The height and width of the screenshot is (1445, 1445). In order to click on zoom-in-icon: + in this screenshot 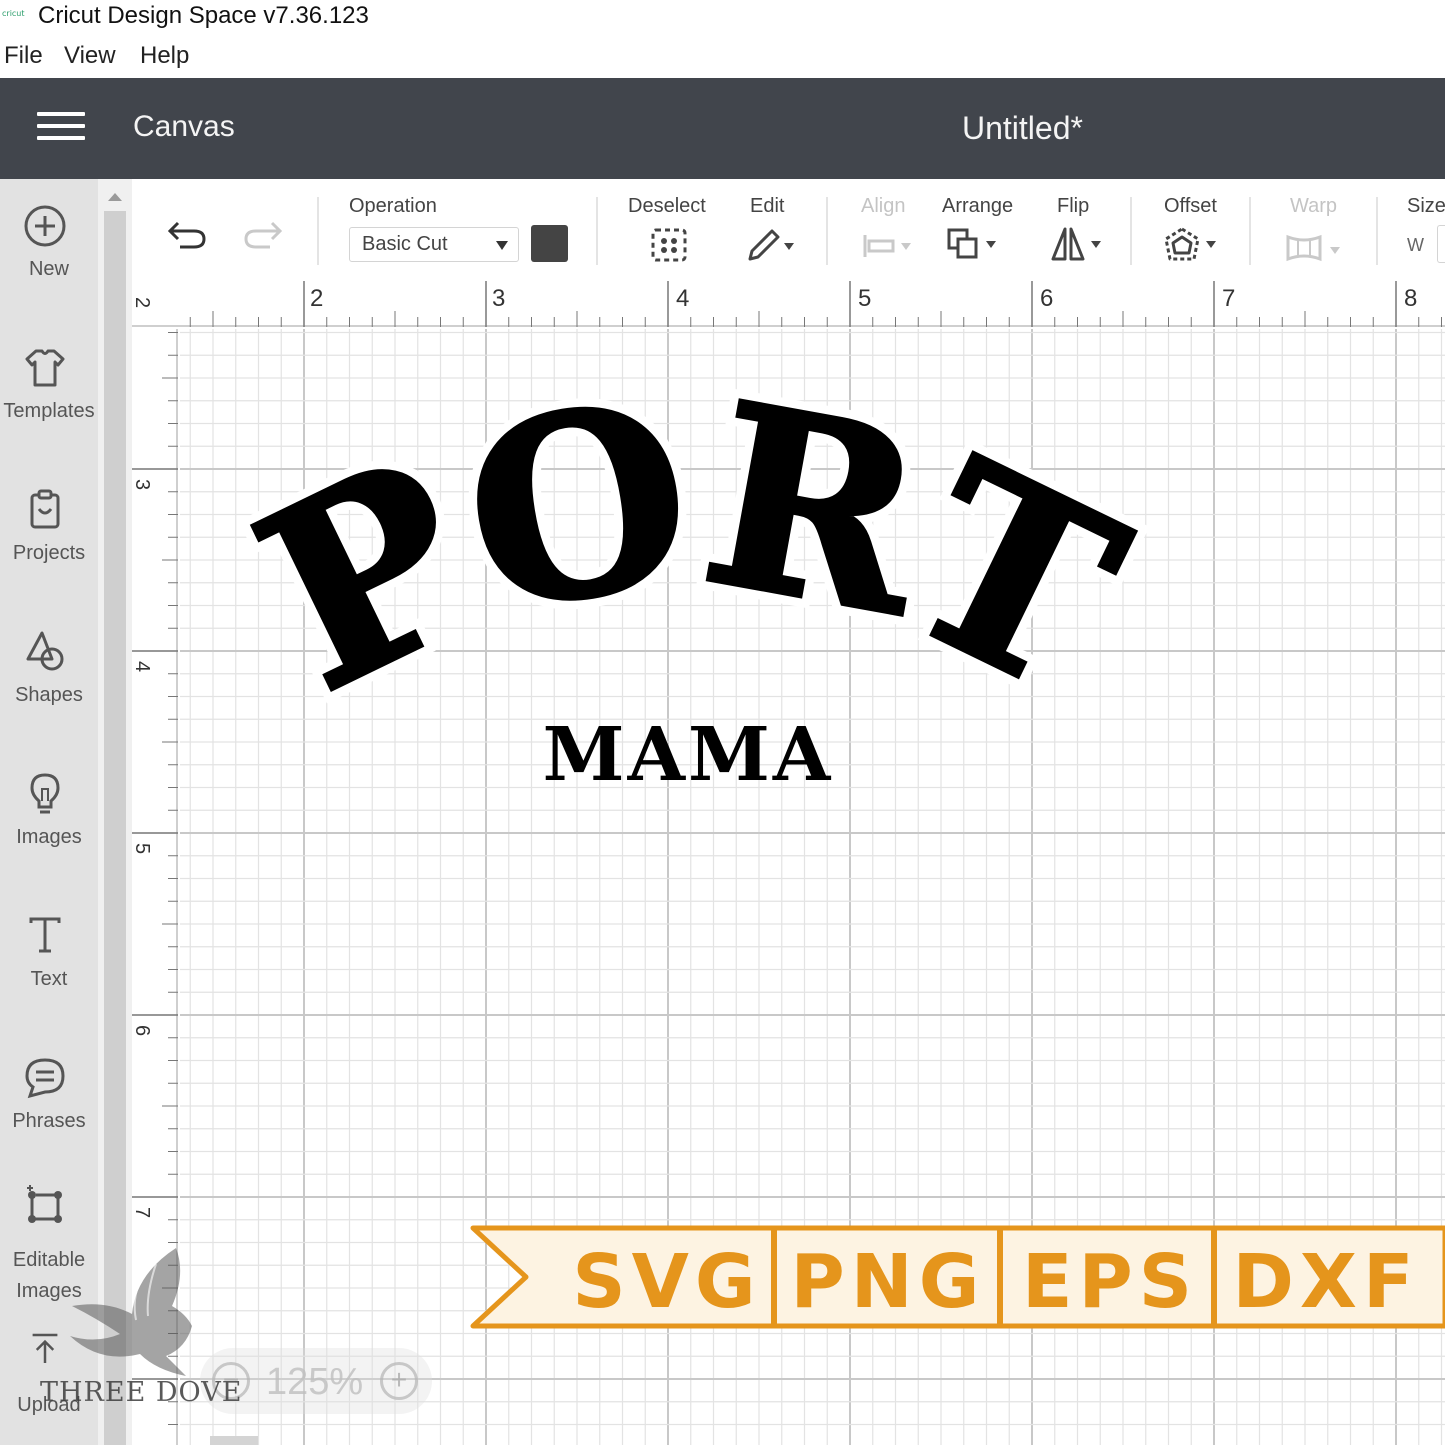, I will do `click(399, 1381)`.